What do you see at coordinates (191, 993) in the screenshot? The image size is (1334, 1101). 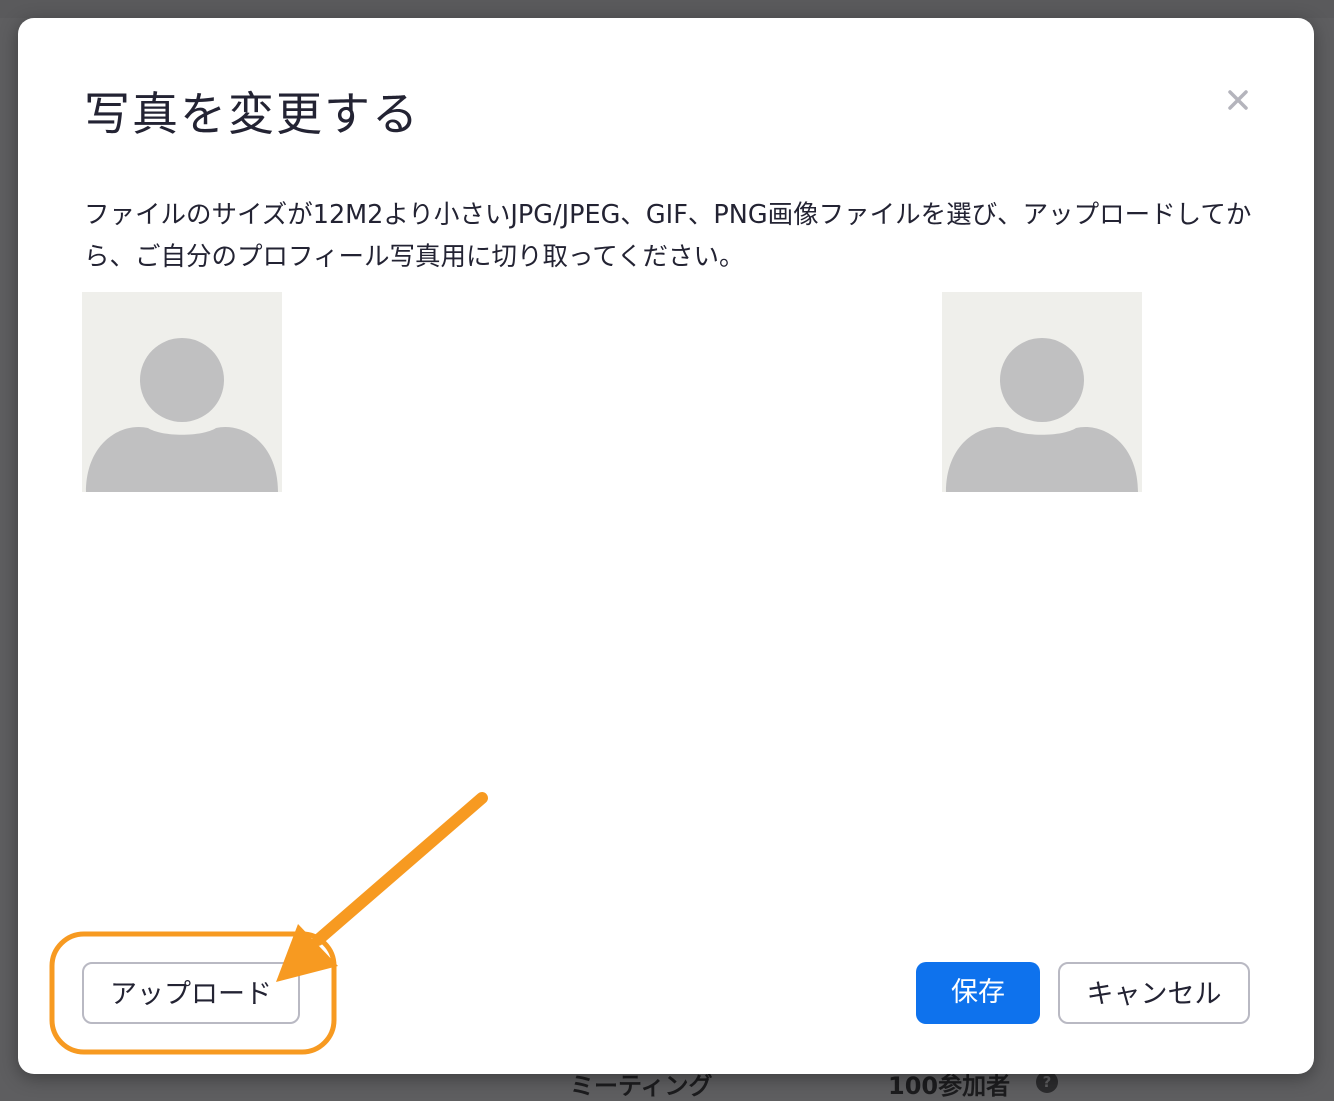 I see `upload-button: アップロード` at bounding box center [191, 993].